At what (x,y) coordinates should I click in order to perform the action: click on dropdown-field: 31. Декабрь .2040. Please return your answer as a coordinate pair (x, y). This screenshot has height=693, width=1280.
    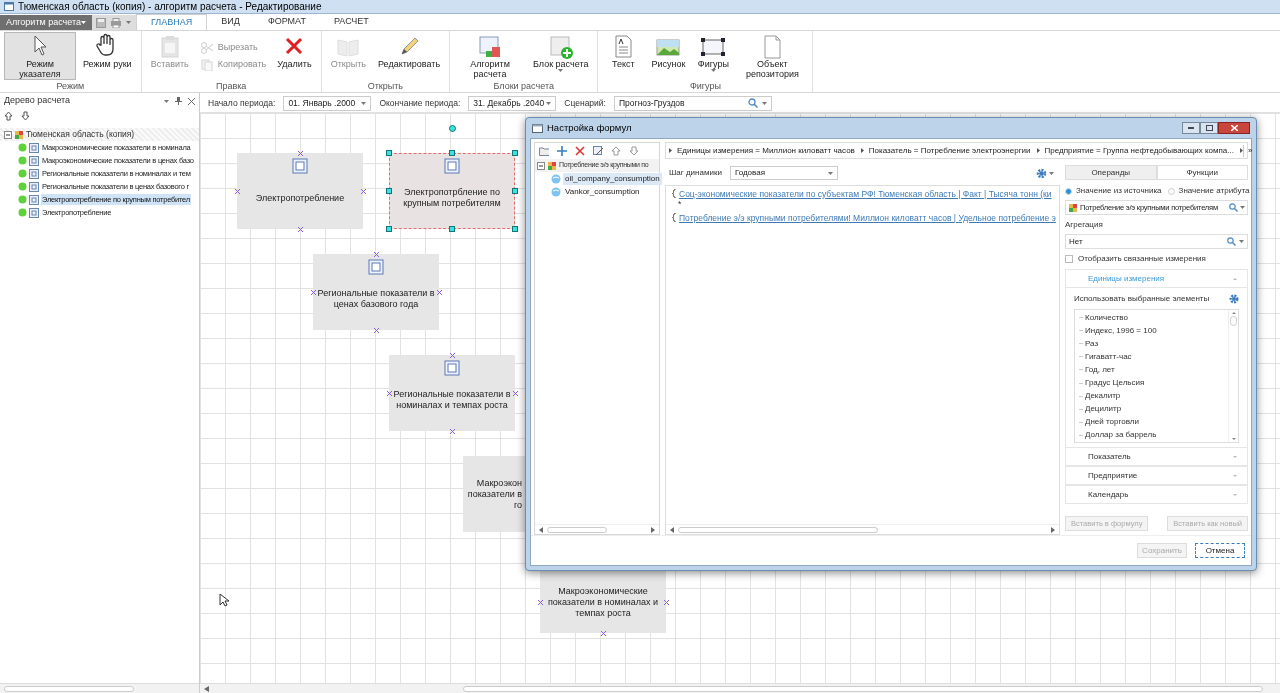
    Looking at the image, I should click on (512, 103).